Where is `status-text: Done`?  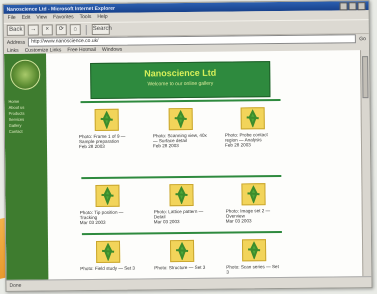 status-text: Done is located at coordinates (15, 285).